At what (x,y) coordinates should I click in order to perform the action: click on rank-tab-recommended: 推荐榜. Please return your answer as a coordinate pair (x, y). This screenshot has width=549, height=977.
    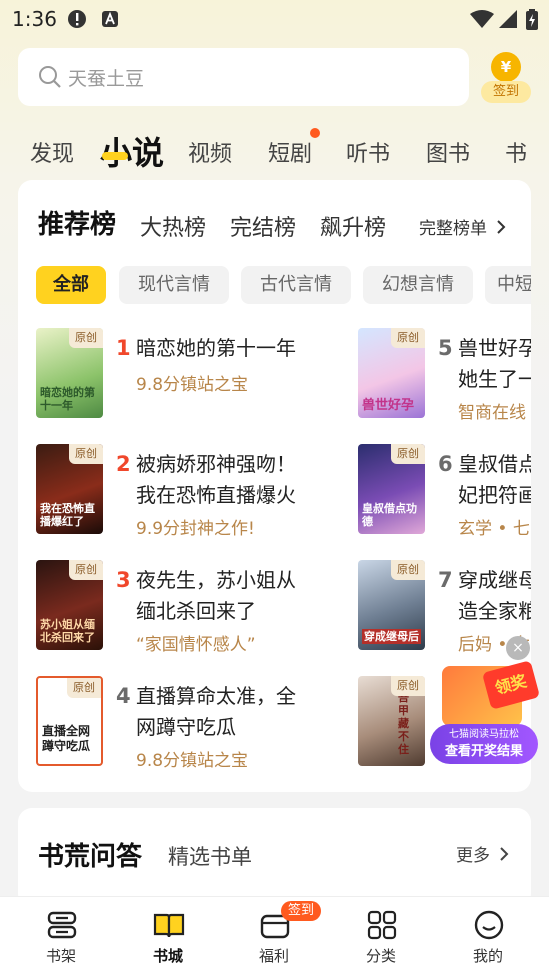
    Looking at the image, I should click on (77, 222).